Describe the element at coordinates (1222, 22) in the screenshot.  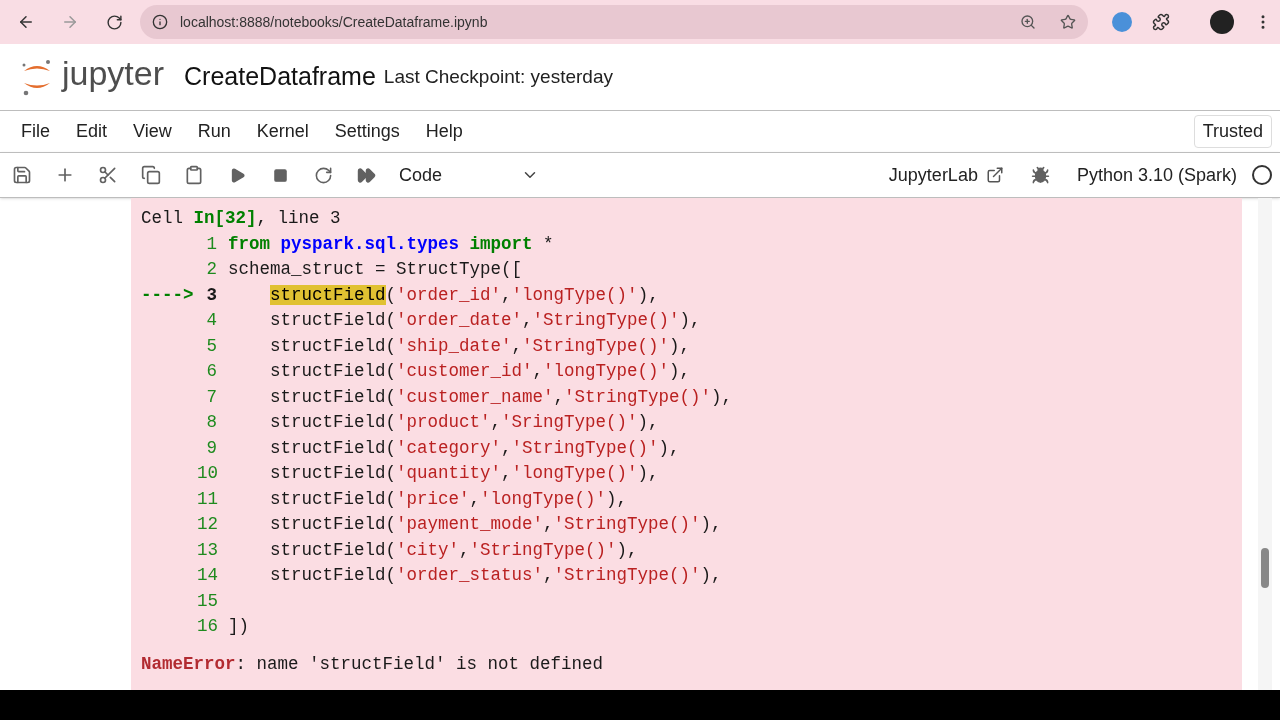
I see `profile-avatar` at that location.